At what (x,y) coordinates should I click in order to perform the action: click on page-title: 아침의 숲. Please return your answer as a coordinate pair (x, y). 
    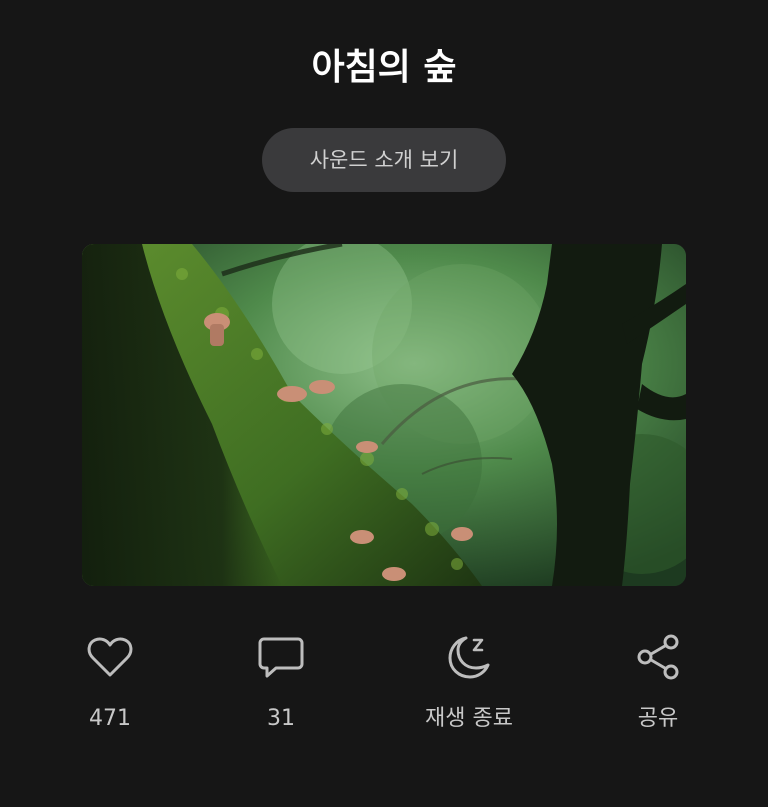
    Looking at the image, I should click on (384, 67).